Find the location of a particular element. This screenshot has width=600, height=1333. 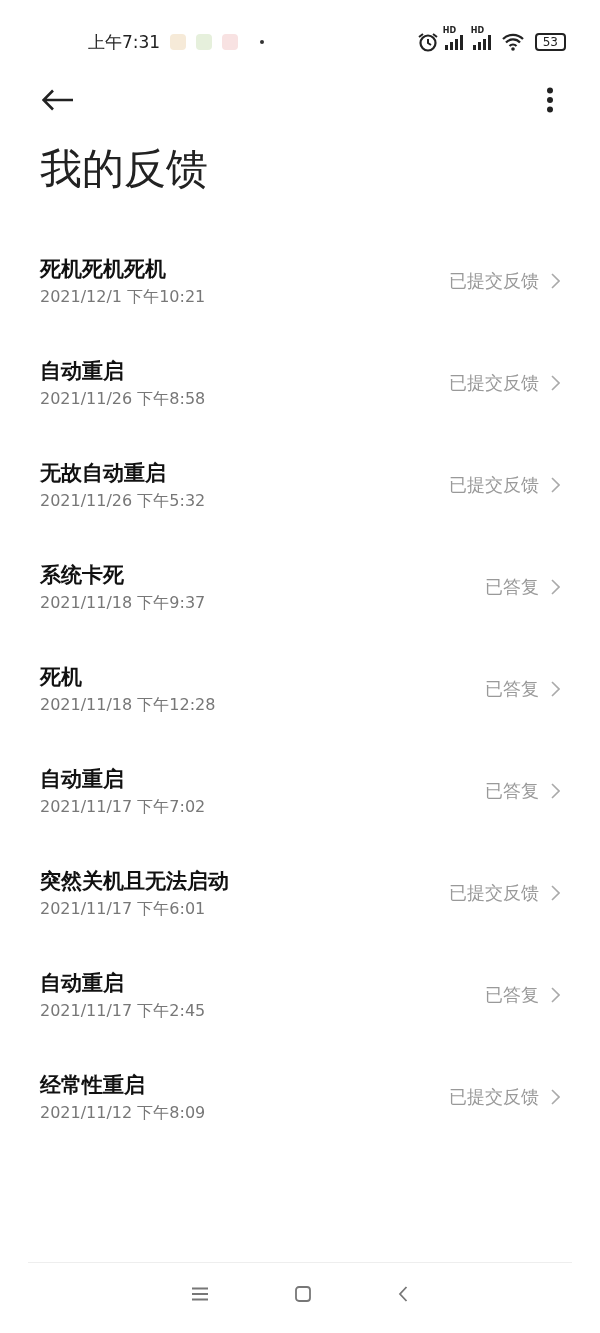

feedback-date: 2021/11/18 下午9:37 is located at coordinates (123, 603).